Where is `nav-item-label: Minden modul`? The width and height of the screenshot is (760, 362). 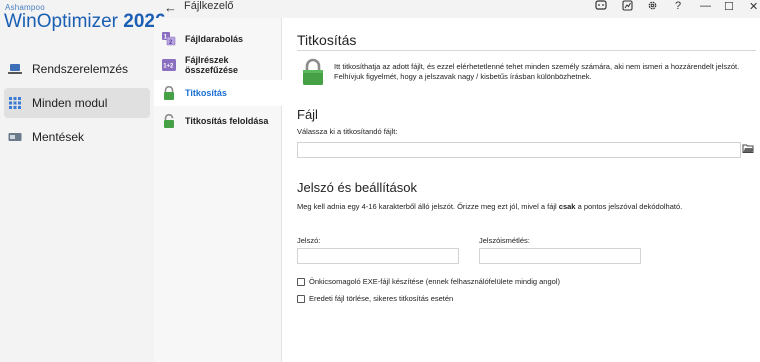 nav-item-label: Minden modul is located at coordinates (70, 103).